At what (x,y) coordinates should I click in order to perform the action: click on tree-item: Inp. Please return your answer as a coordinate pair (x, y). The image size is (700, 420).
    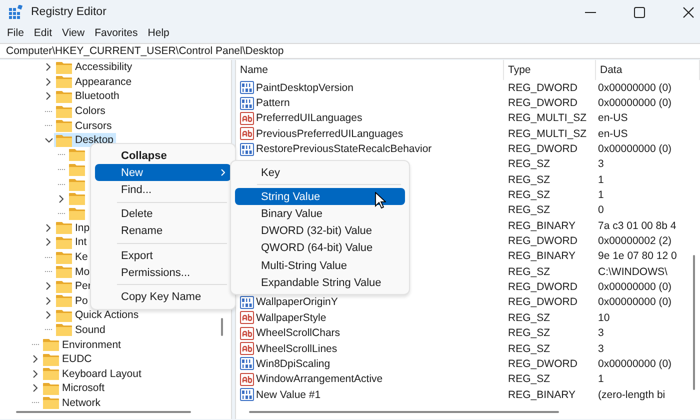
    Looking at the image, I should click on (73, 227).